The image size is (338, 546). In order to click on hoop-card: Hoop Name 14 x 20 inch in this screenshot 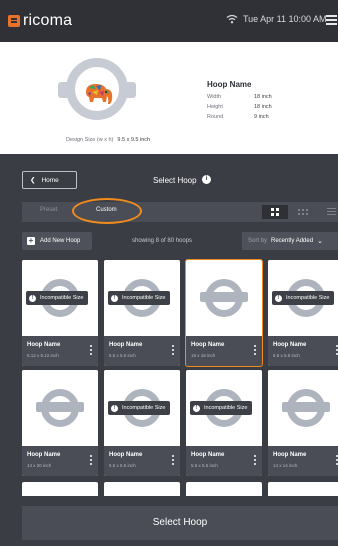, I will do `click(60, 423)`.